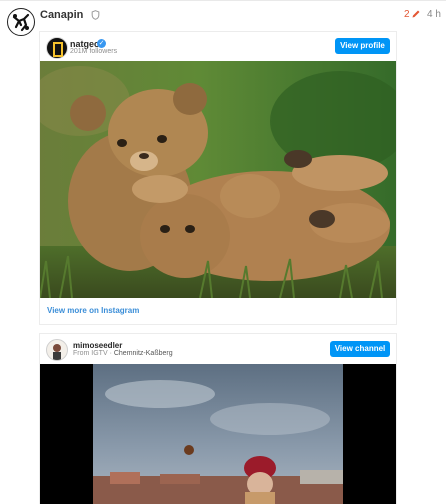 The width and height of the screenshot is (446, 504). I want to click on natgeo-avatar, so click(57, 48).